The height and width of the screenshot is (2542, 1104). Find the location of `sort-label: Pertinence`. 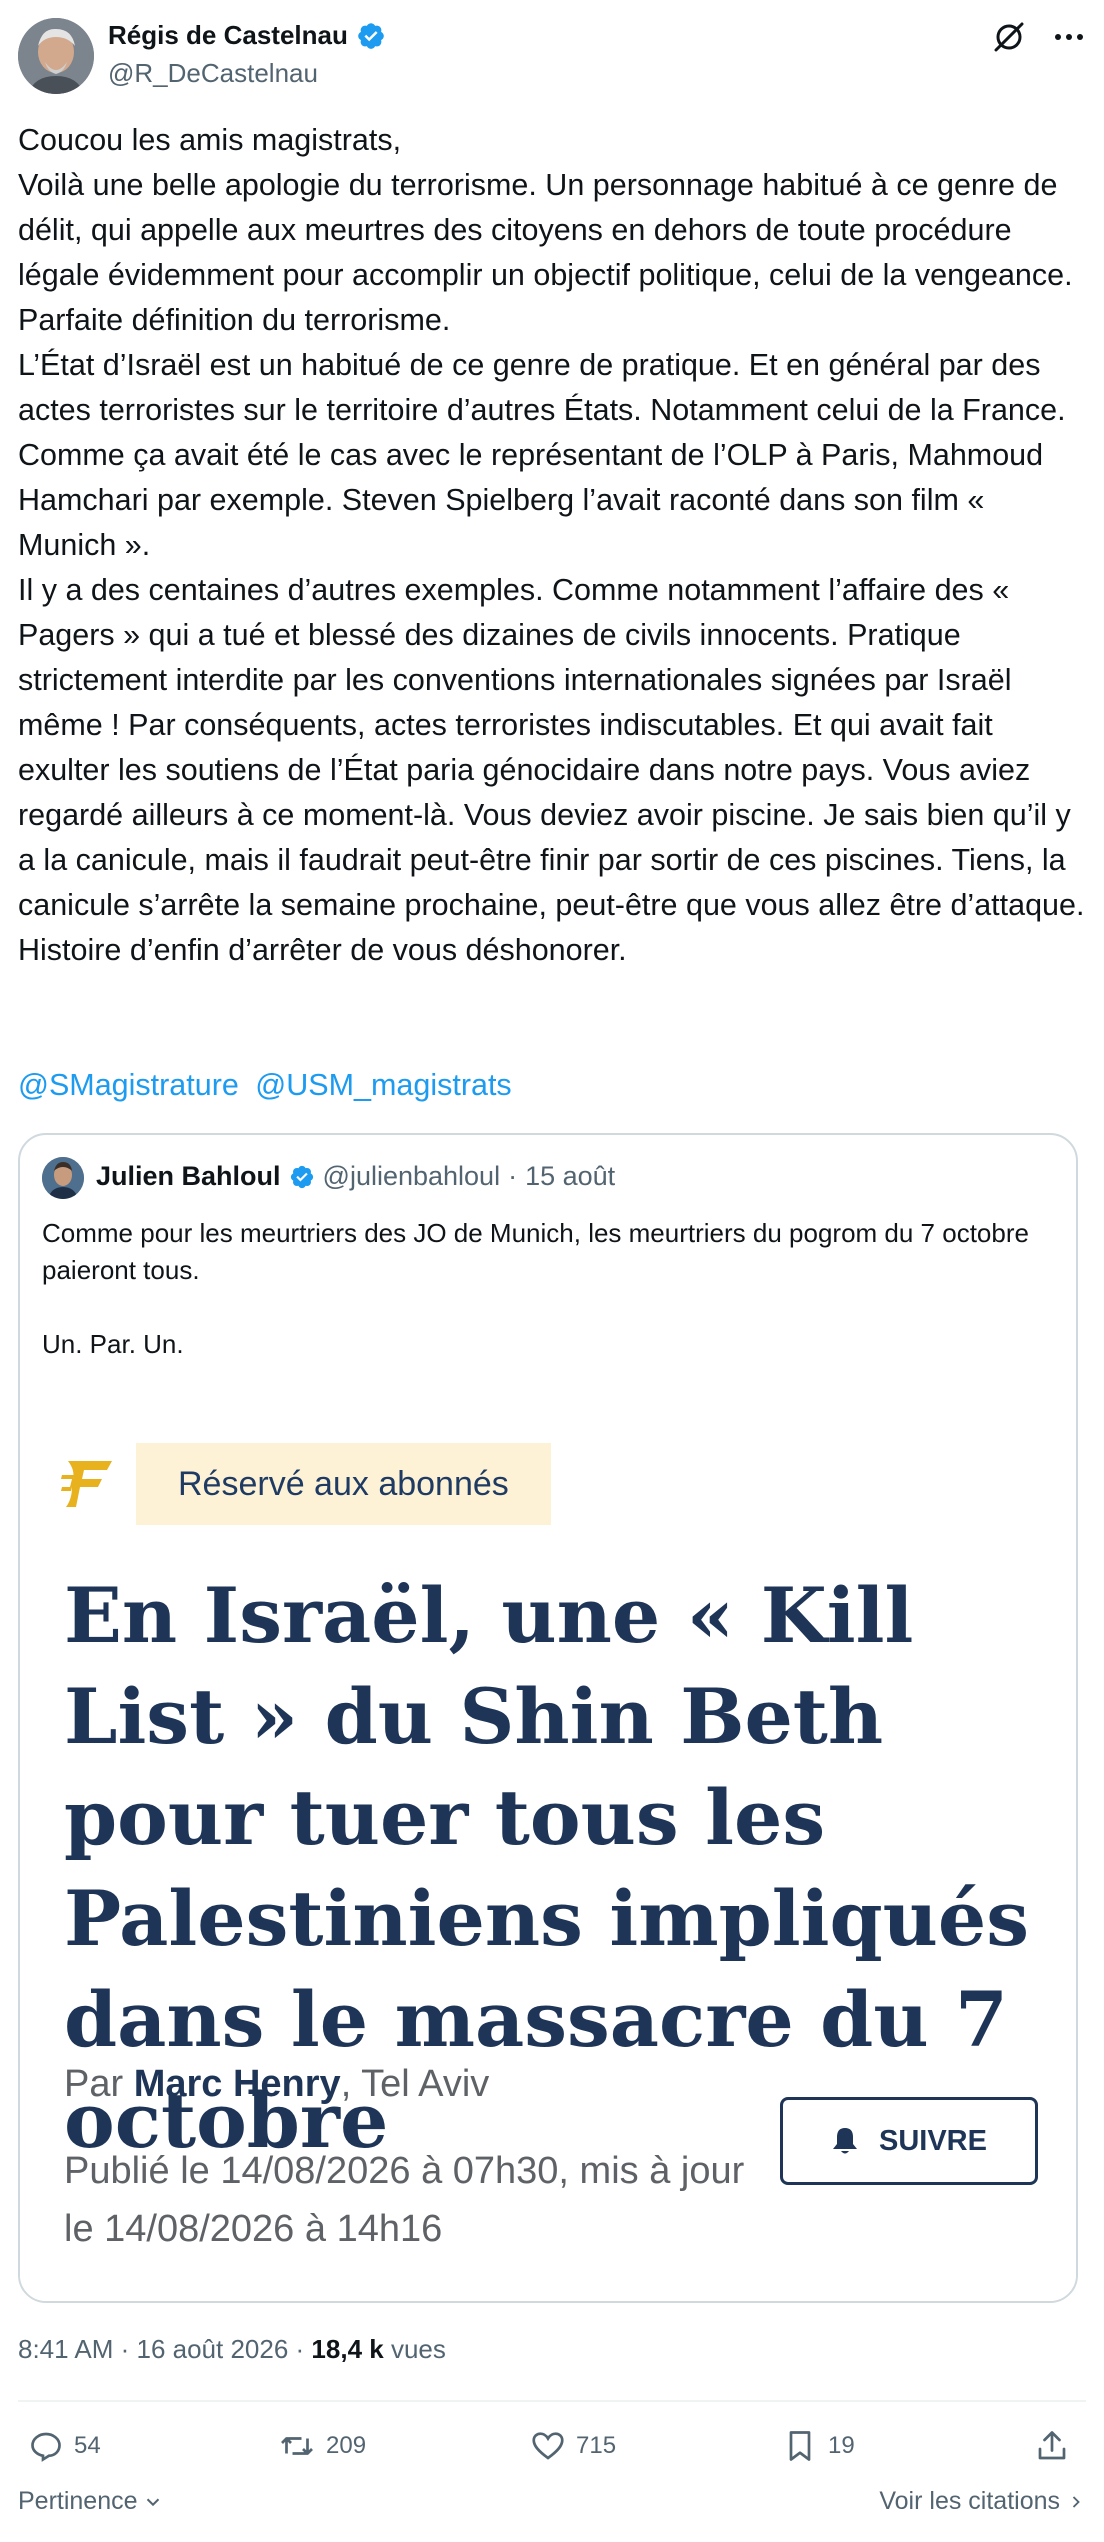

sort-label: Pertinence is located at coordinates (78, 2501).